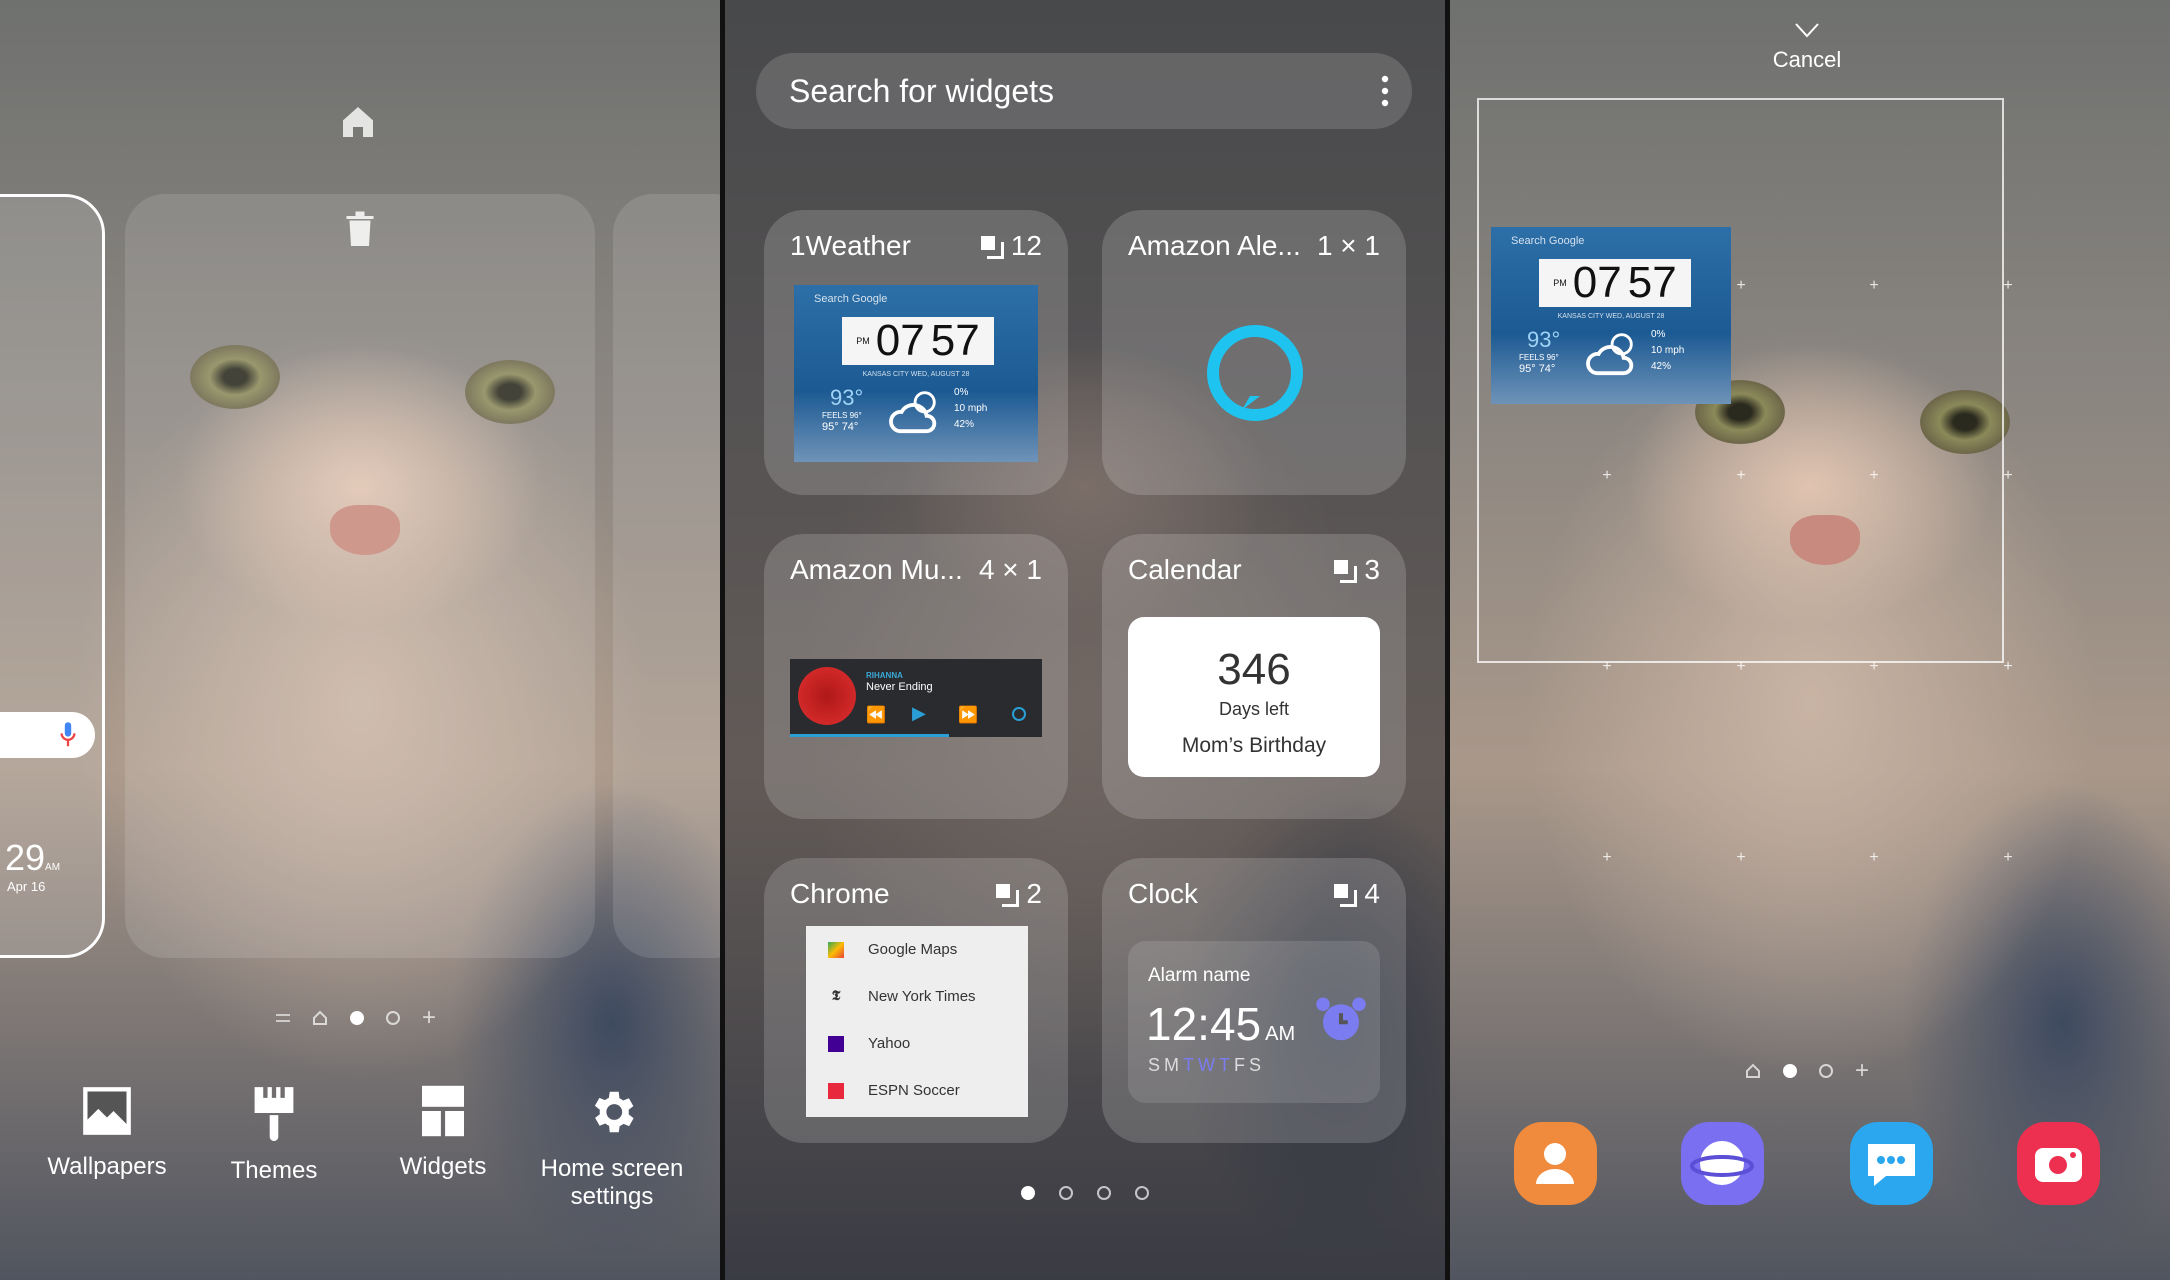 This screenshot has width=2170, height=1280. Describe the element at coordinates (1254, 676) in the screenshot. I see `widget-card-calendar: Calendar 3 346 Days left Mom’s Birthday` at that location.